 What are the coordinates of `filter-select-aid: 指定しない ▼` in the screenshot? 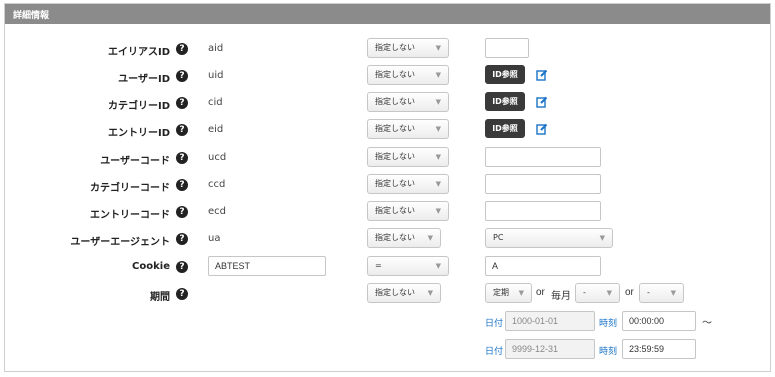 It's located at (408, 48).